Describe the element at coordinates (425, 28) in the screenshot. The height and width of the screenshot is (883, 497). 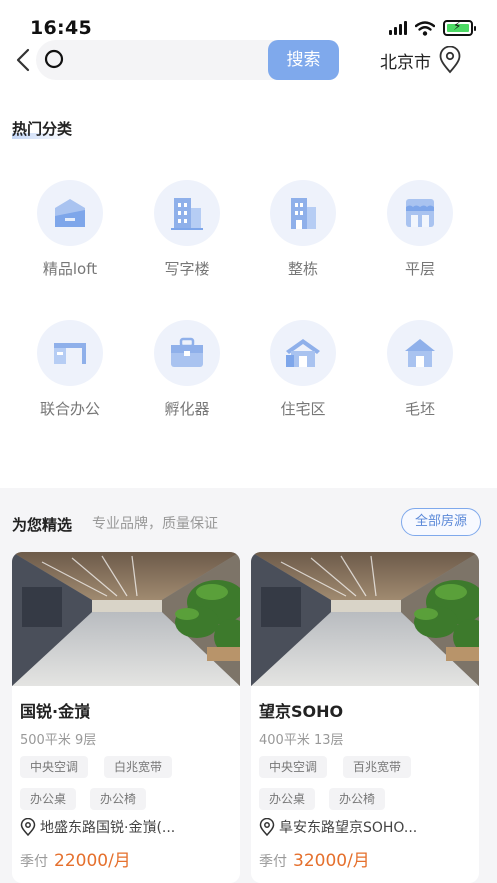
I see `wifi-icon` at that location.